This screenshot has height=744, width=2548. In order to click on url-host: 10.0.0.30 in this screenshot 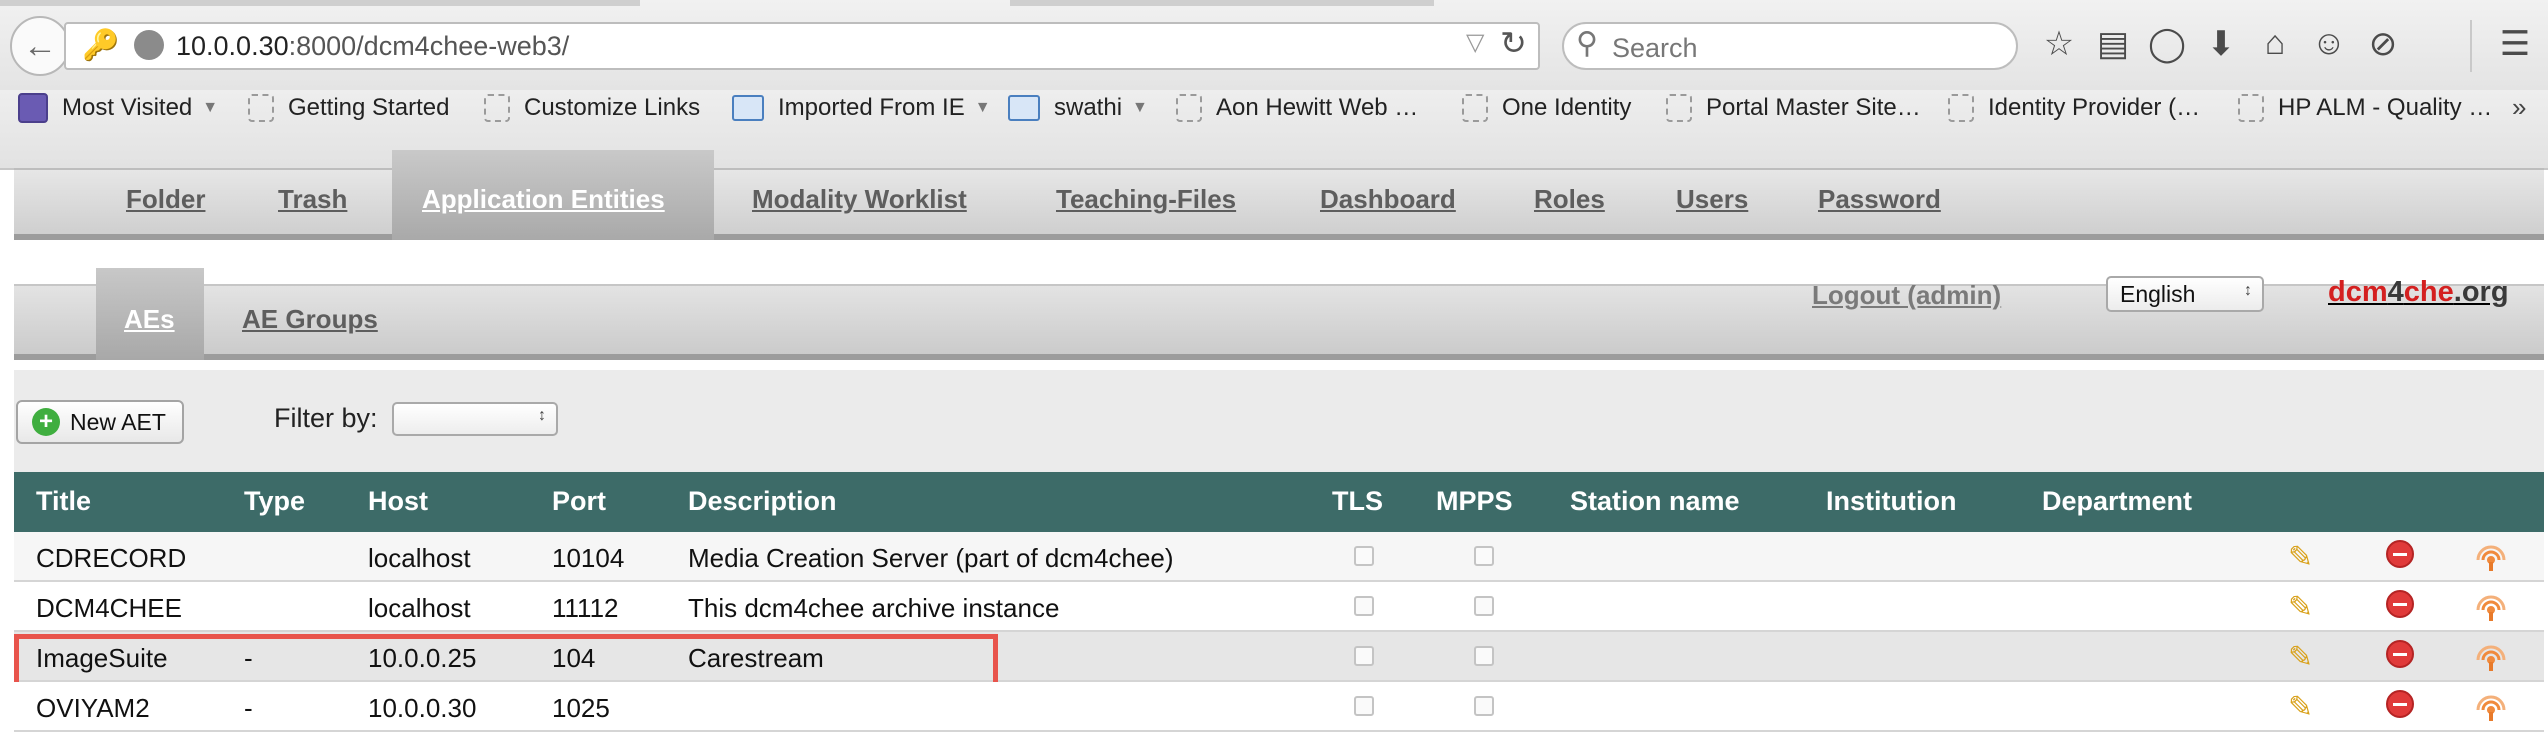, I will do `click(232, 46)`.